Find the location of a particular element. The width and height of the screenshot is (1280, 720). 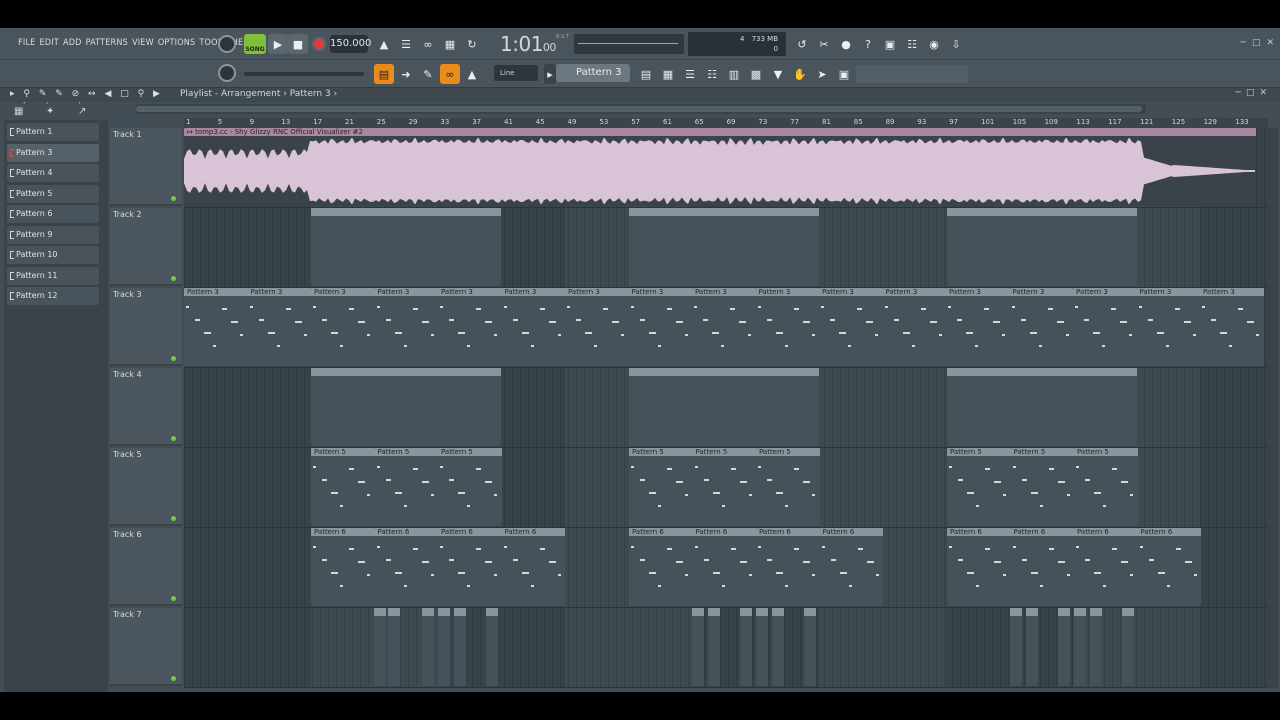

save-icon: ▣ is located at coordinates (890, 44).